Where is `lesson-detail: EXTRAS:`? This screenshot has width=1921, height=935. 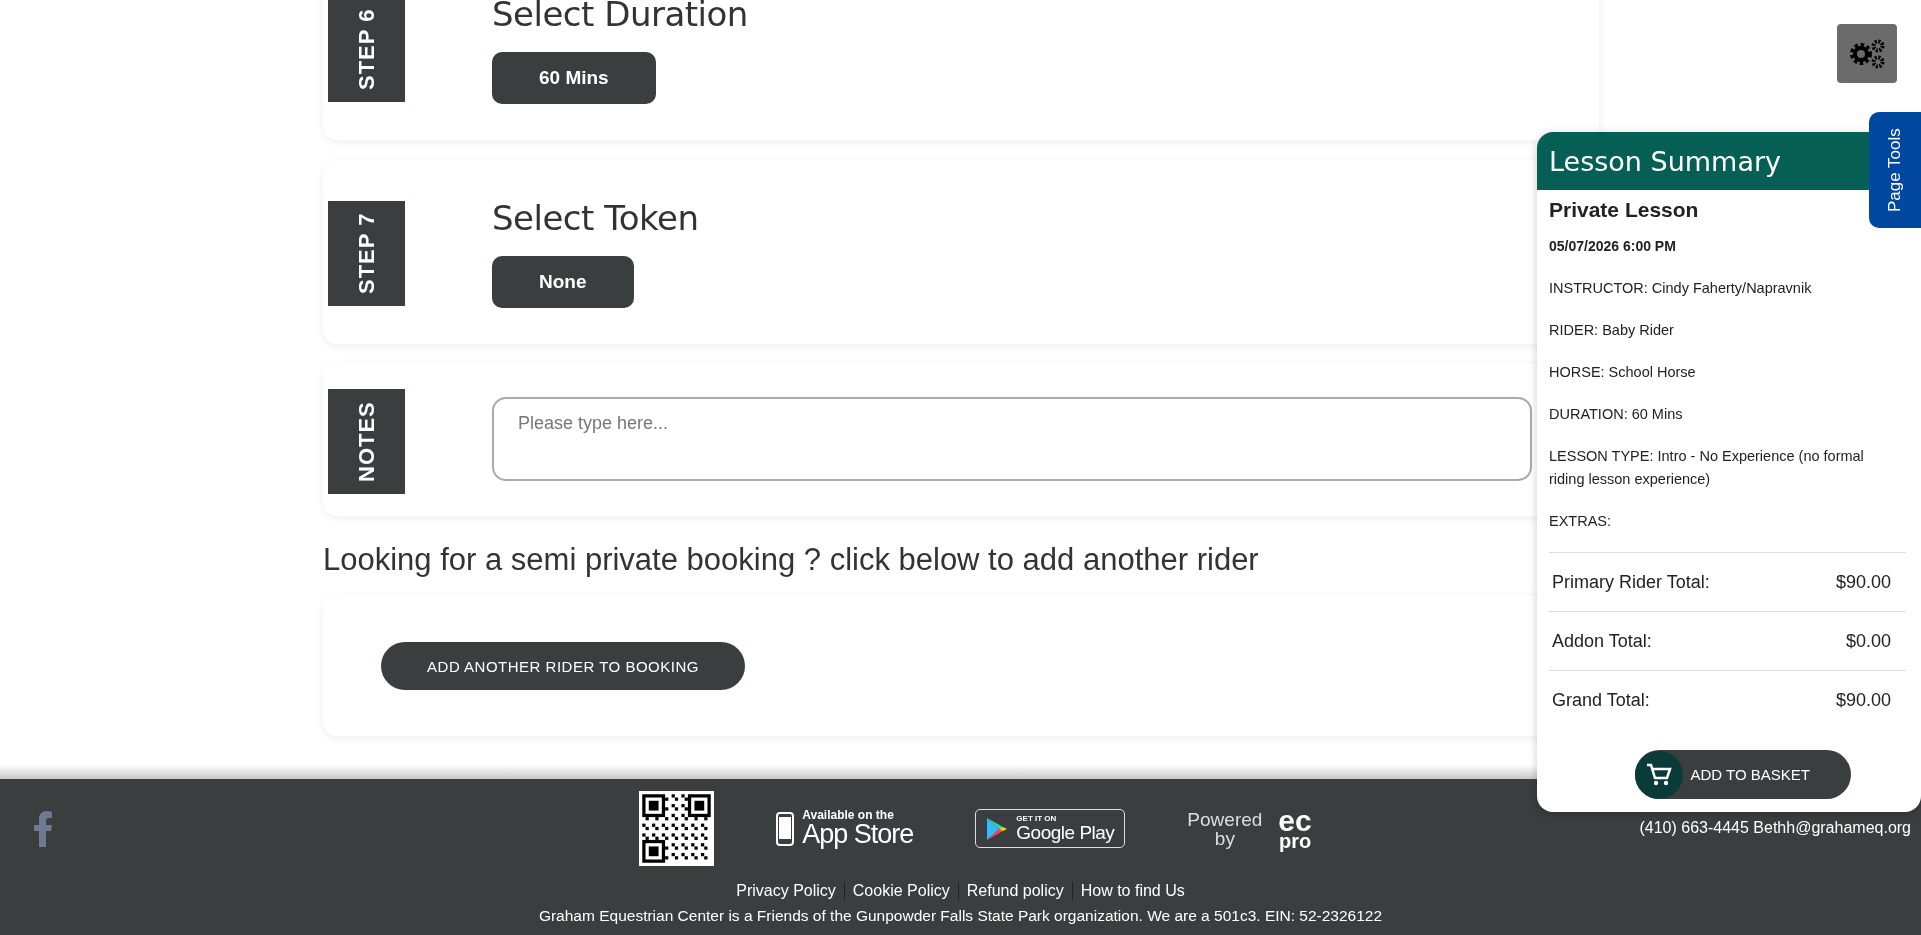
lesson-detail: EXTRAS: is located at coordinates (1581, 521).